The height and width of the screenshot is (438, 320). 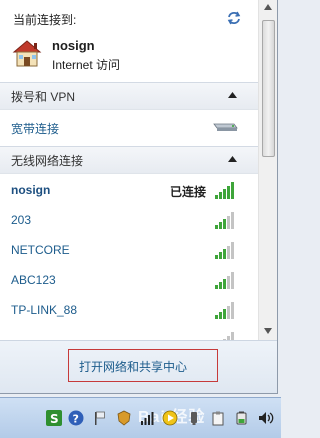 What do you see at coordinates (129, 160) in the screenshot?
I see `wireless-section-header: 无线网络连接` at bounding box center [129, 160].